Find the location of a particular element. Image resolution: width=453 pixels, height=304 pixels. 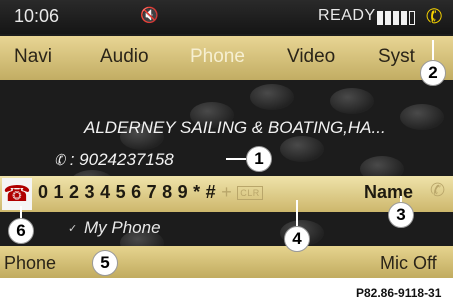

digit-8: 8 is located at coordinates (167, 192).